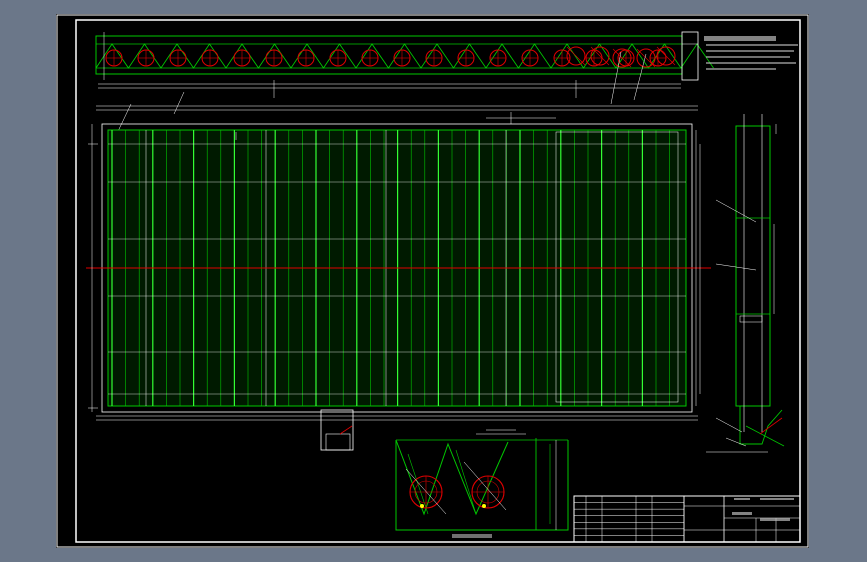  I want to click on top-elevation-view, so click(404, 68).